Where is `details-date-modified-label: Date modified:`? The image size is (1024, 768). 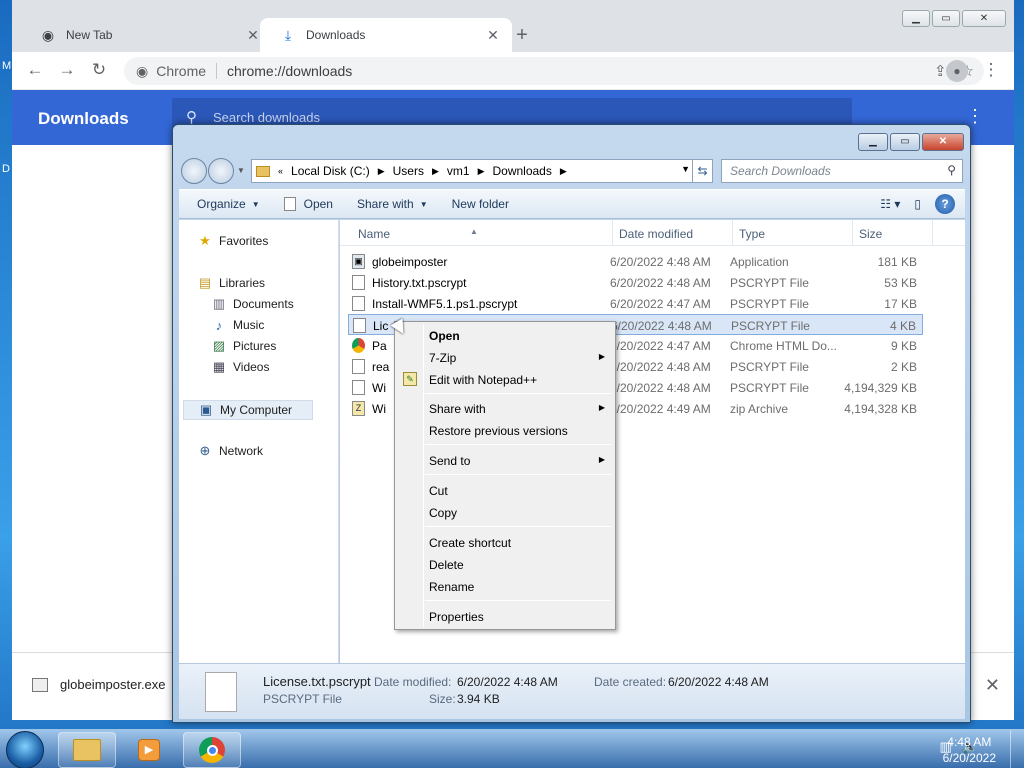
details-date-modified-label: Date modified: is located at coordinates (413, 682).